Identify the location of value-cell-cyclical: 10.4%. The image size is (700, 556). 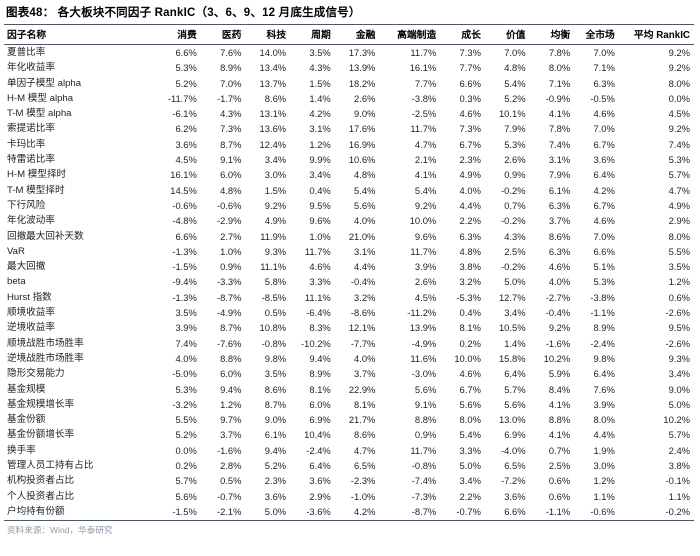
(317, 435).